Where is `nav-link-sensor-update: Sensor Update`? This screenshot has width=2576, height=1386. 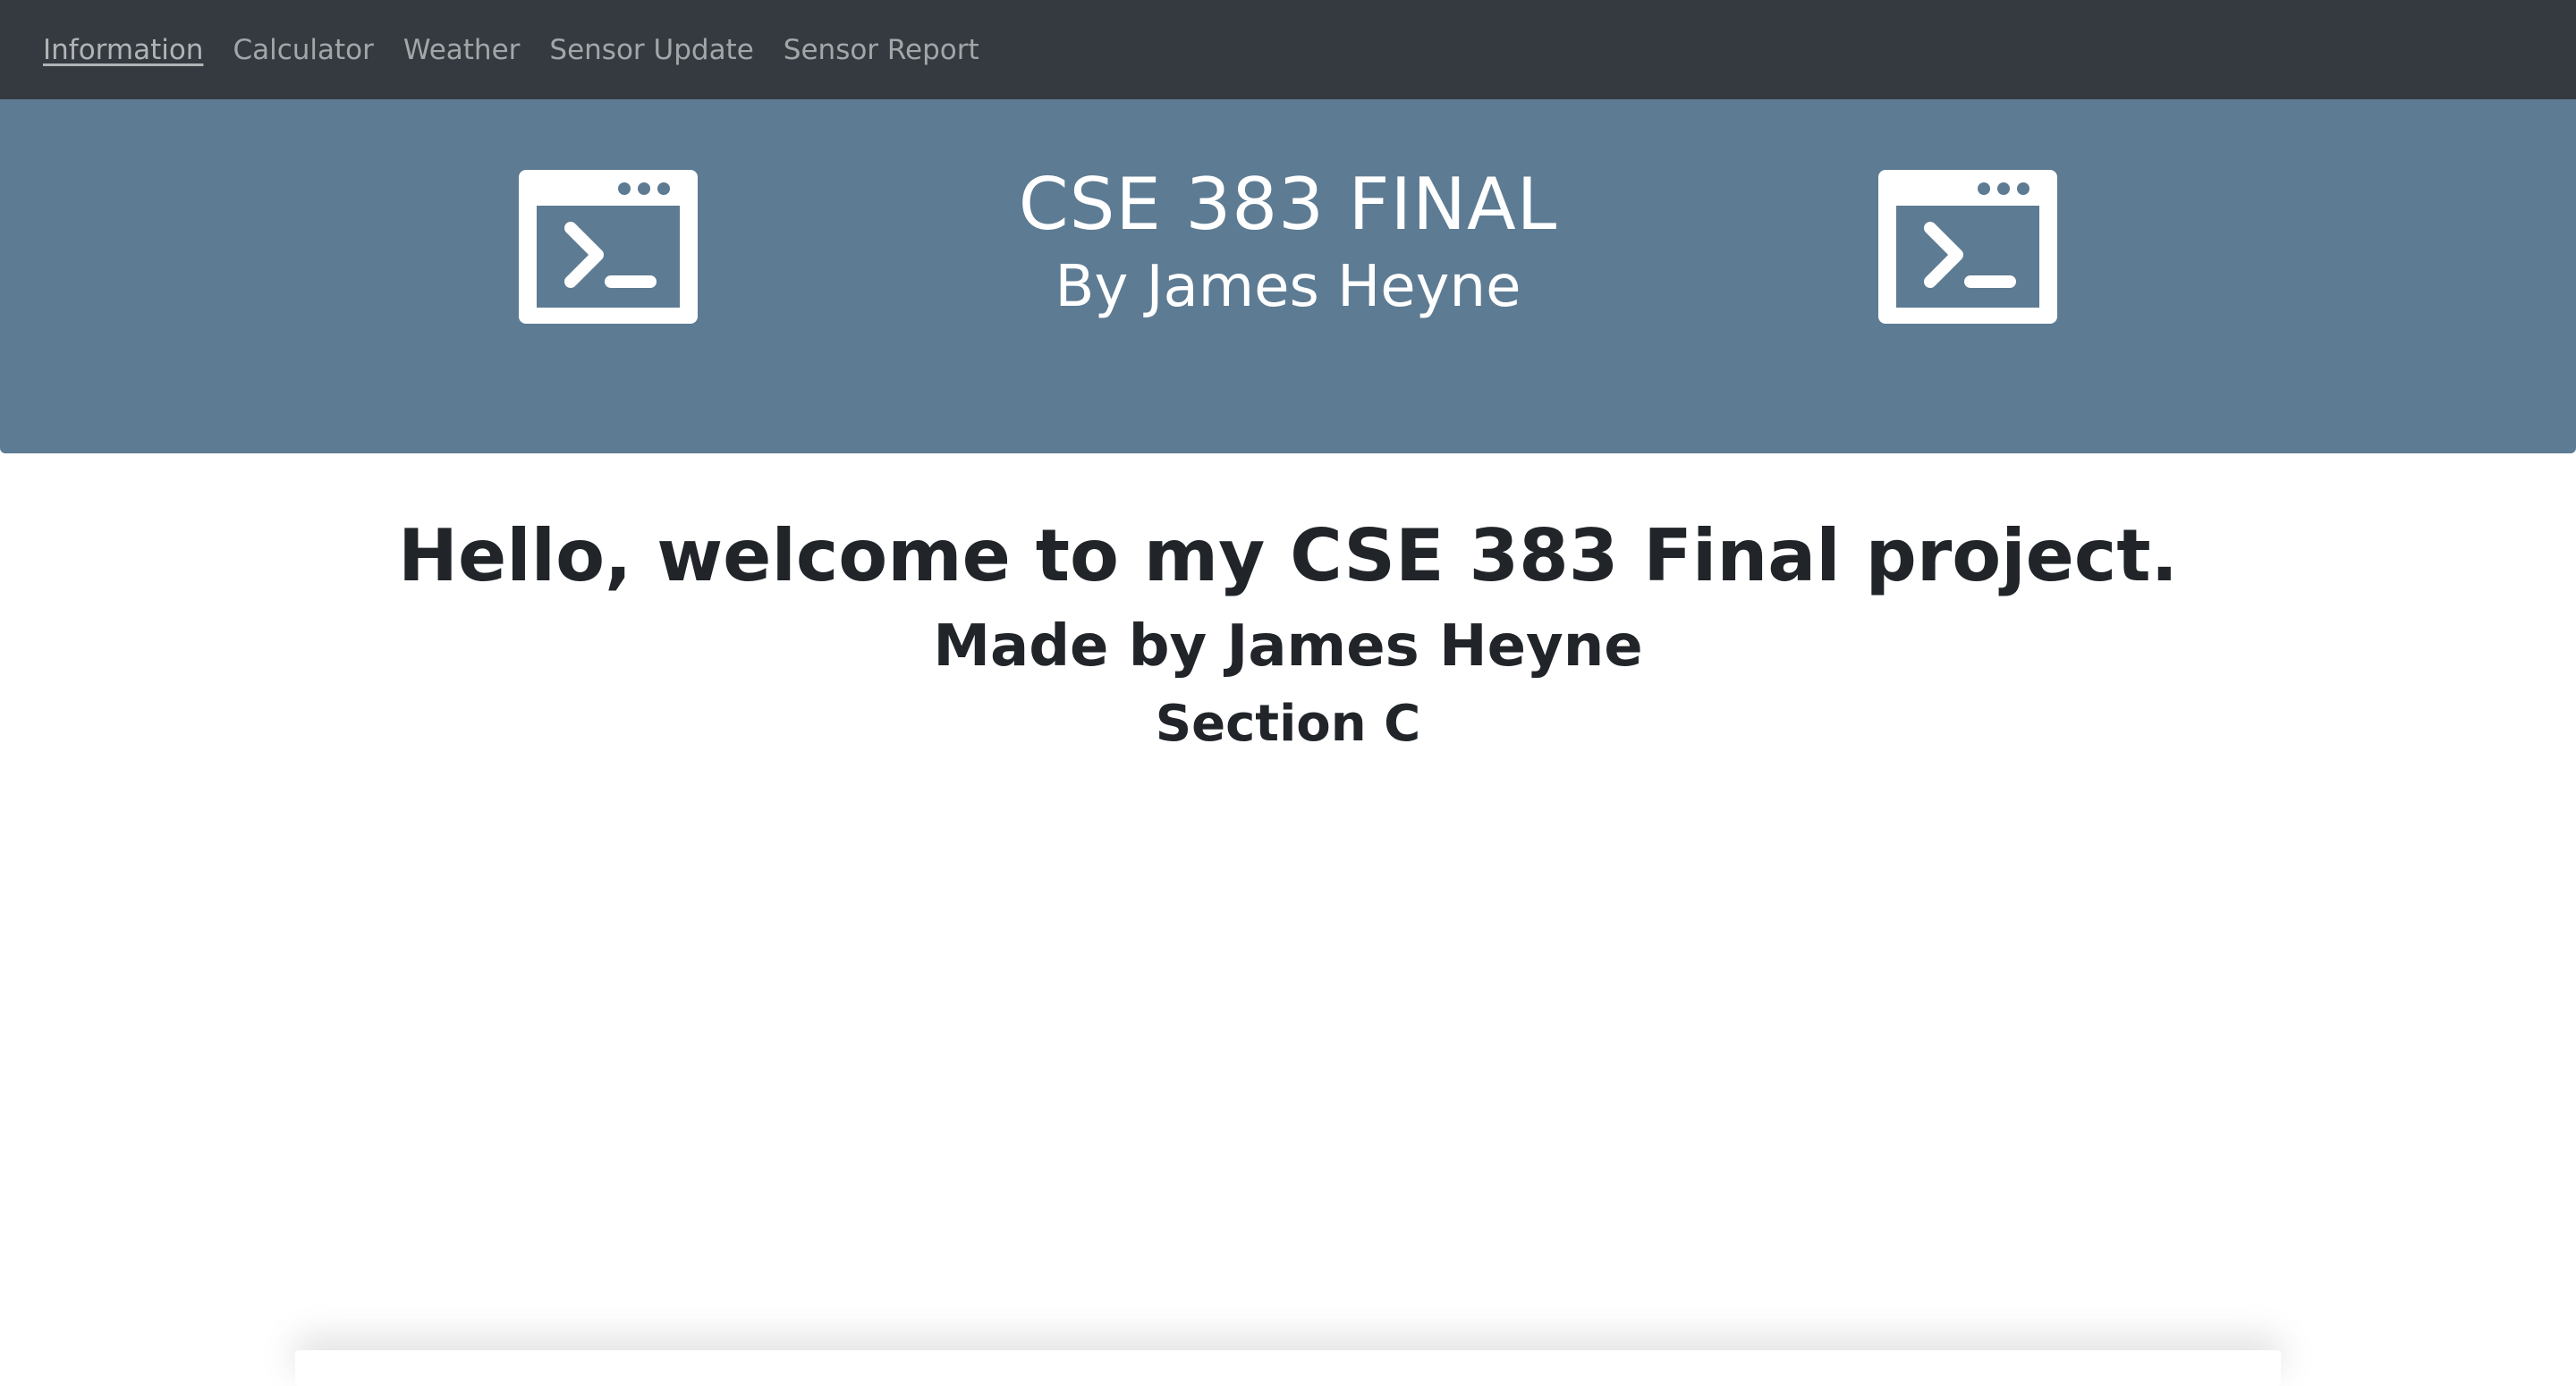 nav-link-sensor-update: Sensor Update is located at coordinates (651, 50).